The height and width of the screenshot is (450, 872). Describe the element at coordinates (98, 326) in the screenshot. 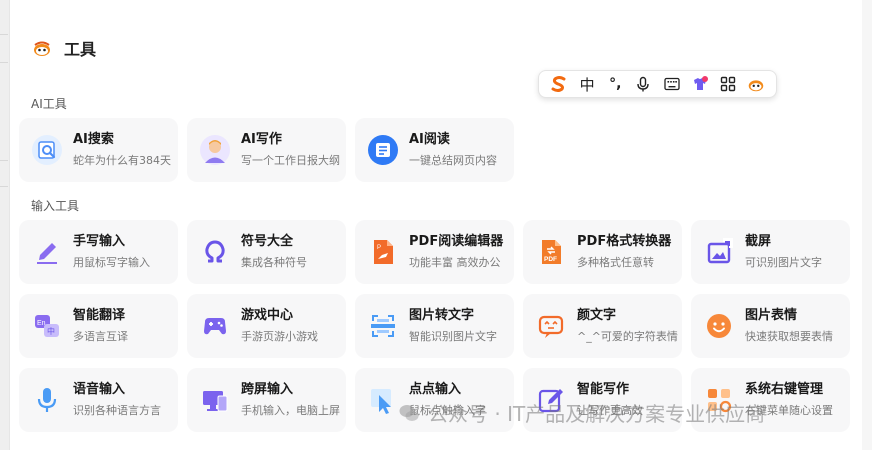

I see `tool-card-translate: En 中 智能翻译多语言互译` at that location.